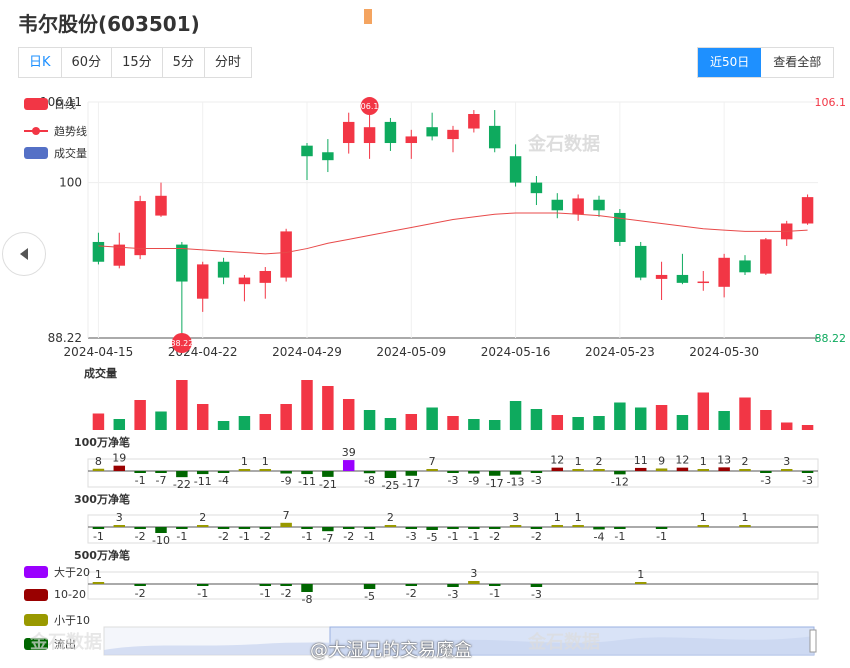  What do you see at coordinates (55, 594) in the screenshot?
I see `legend-10-20: 10-20` at bounding box center [55, 594].